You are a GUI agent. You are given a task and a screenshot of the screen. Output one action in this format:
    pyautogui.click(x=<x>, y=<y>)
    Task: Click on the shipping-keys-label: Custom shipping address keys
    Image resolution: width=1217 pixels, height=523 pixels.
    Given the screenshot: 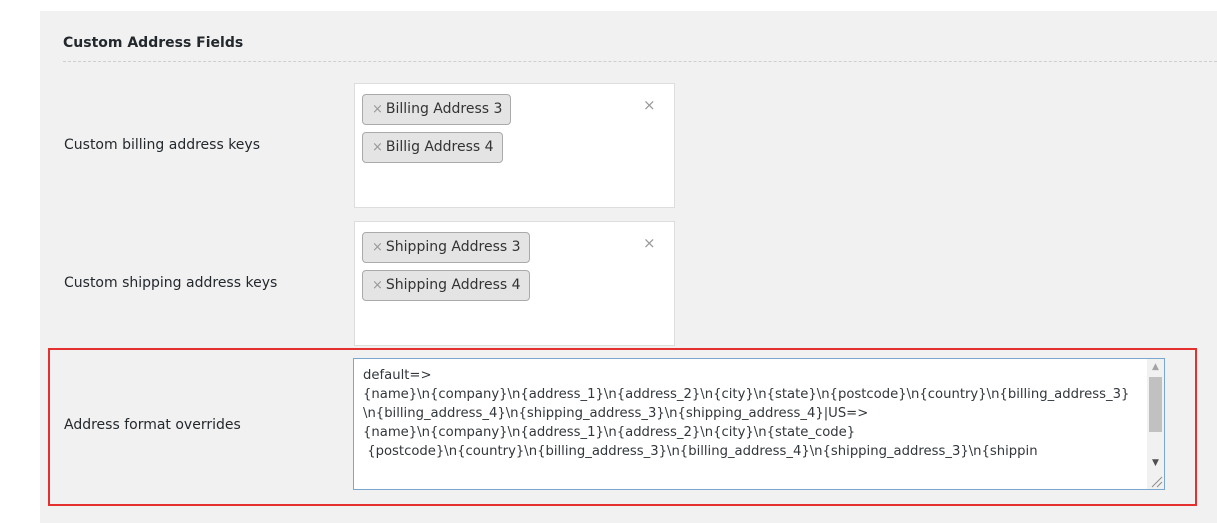 What is the action you would take?
    pyautogui.click(x=171, y=283)
    